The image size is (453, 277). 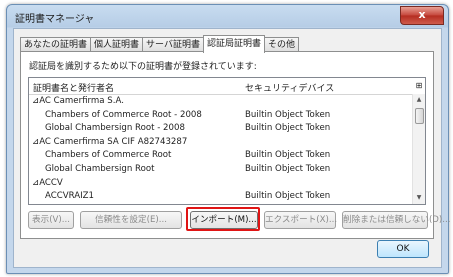 What do you see at coordinates (110, 141) in the screenshot?
I see `cert-name: ⊿AC Camerfirma SA CIF A82743287` at bounding box center [110, 141].